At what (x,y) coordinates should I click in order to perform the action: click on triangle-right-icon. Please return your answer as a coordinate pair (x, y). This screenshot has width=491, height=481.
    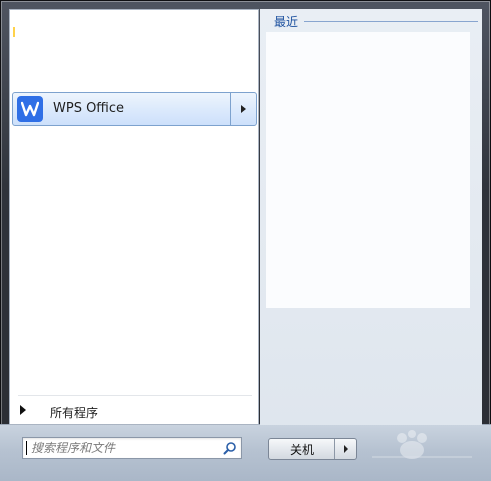
    Looking at the image, I should click on (23, 410).